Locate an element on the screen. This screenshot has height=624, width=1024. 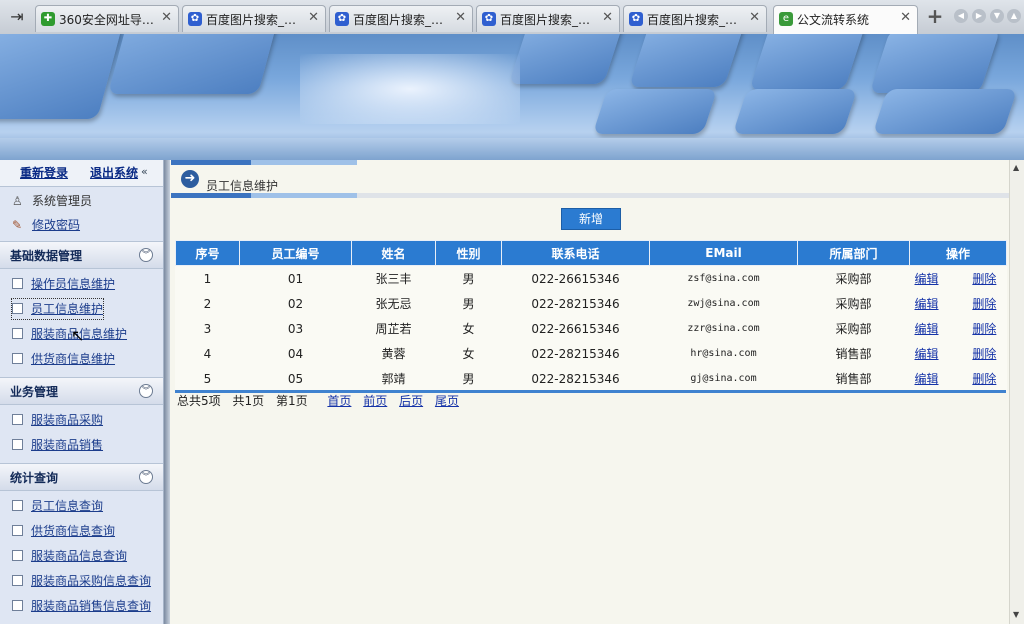
scroll-tabs-left-icon: ◀ is located at coordinates (961, 16).